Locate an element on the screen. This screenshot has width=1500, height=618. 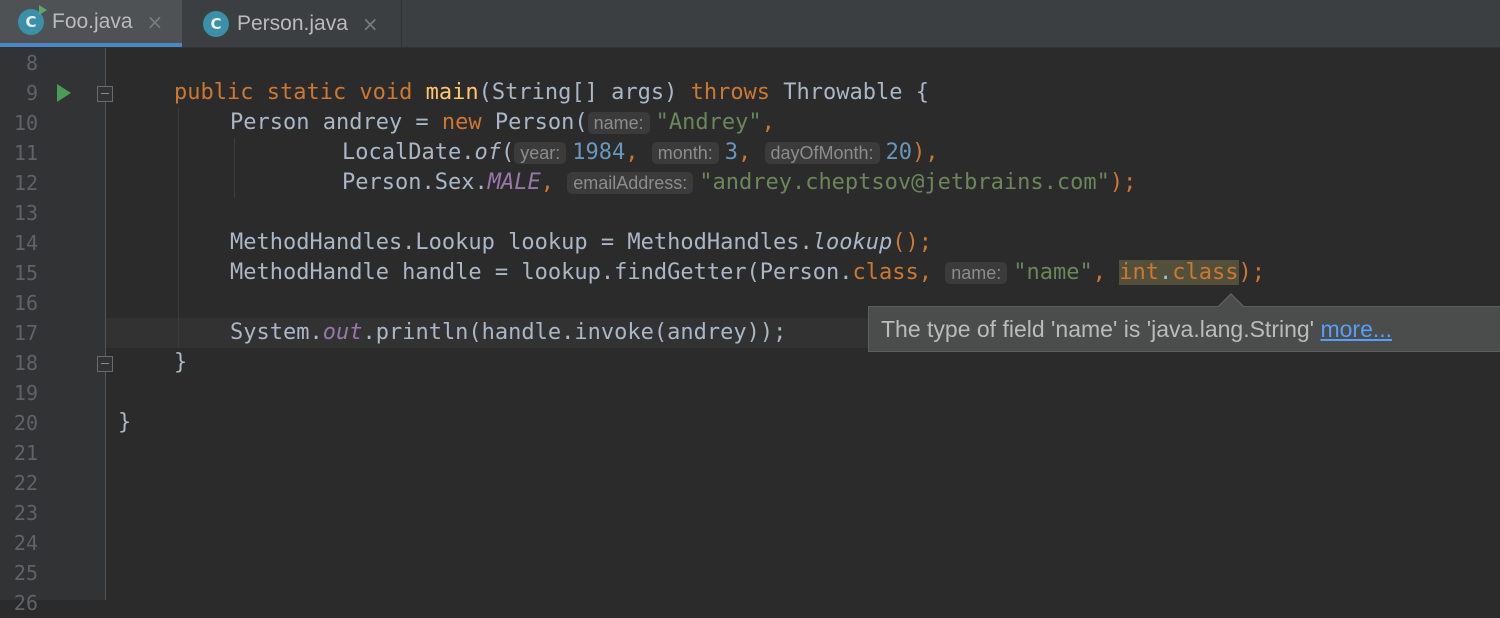
tab-label: Person.java is located at coordinates (292, 23).